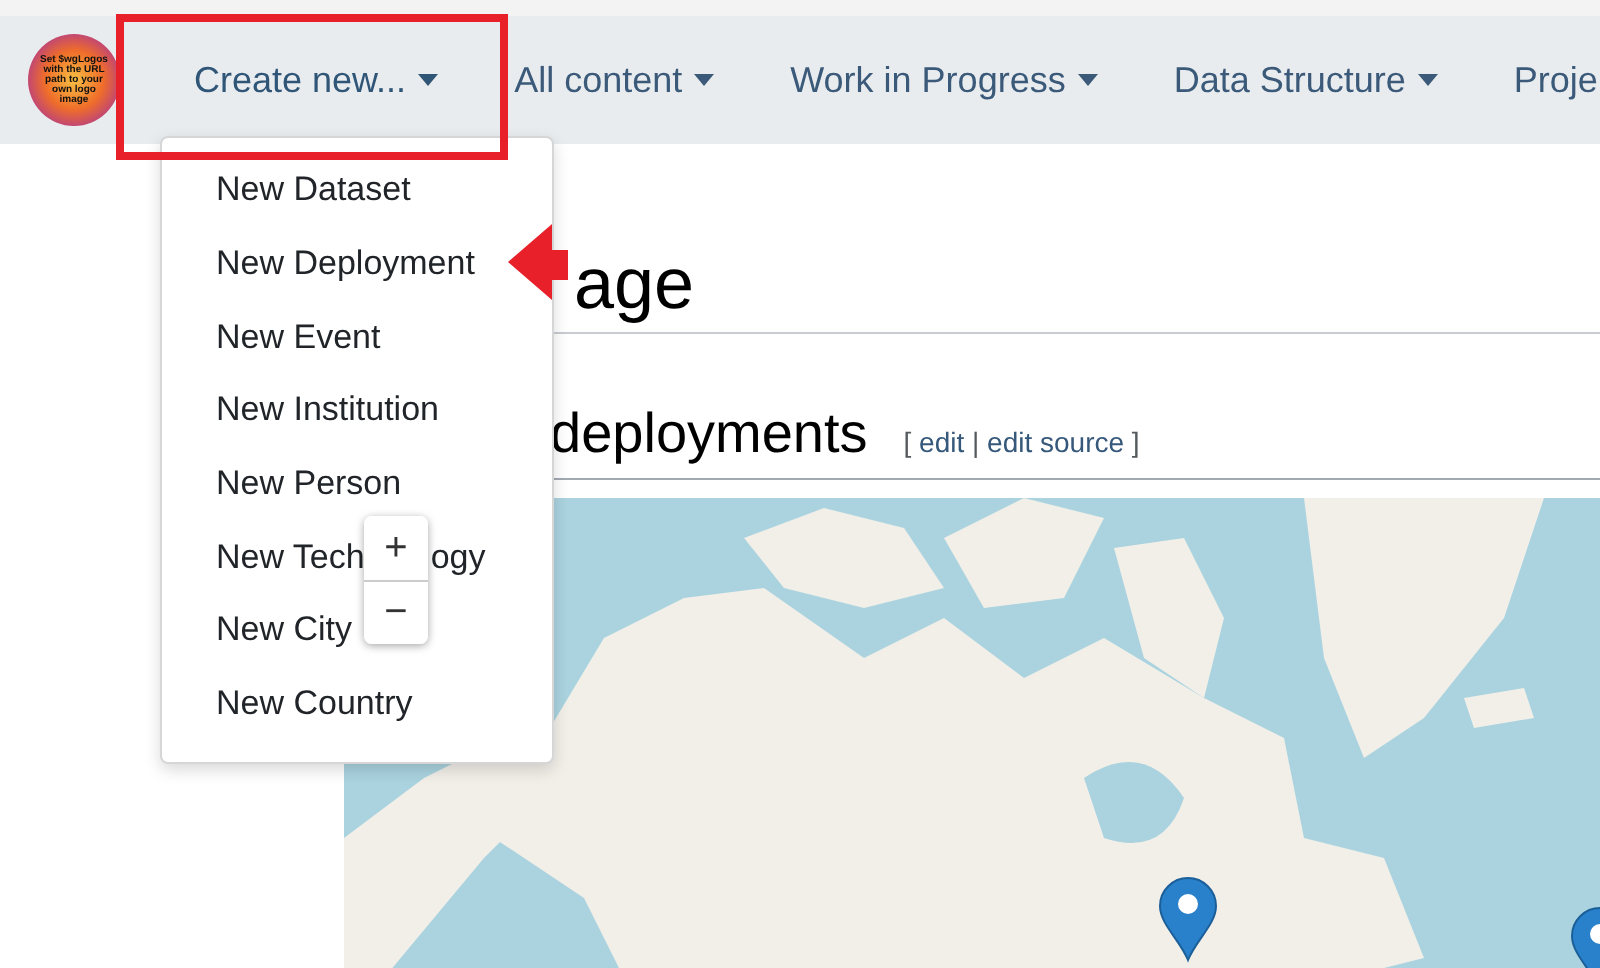 The width and height of the screenshot is (1600, 968). I want to click on edit-link: edit, so click(942, 442).